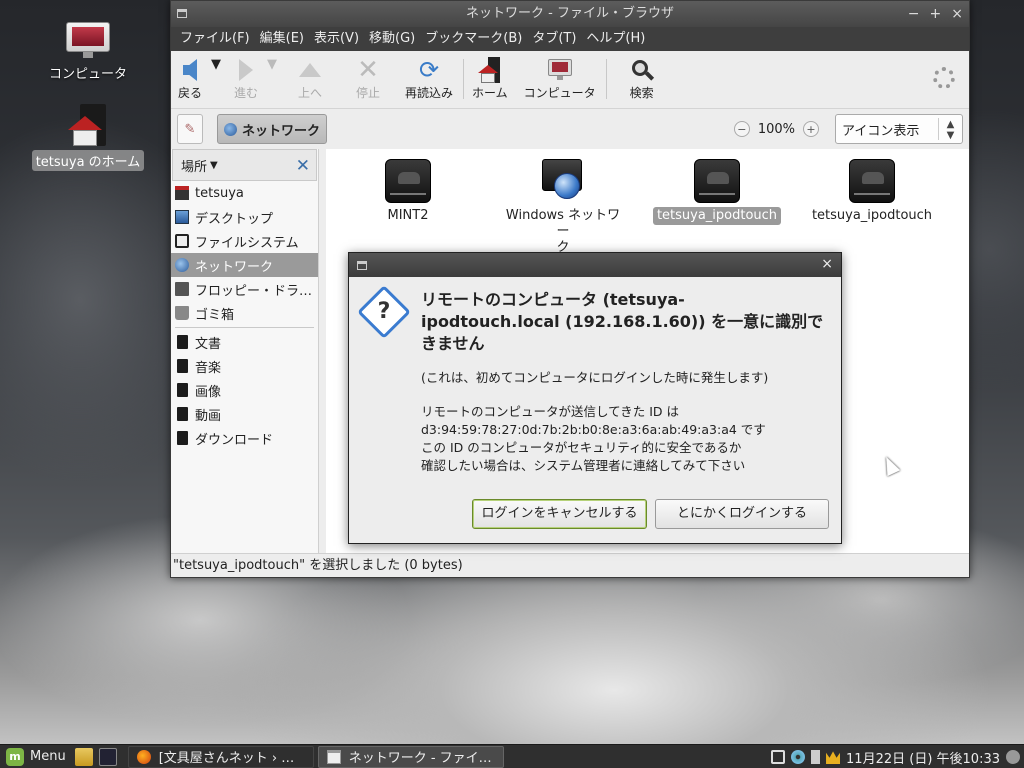 This screenshot has width=1024, height=768. Describe the element at coordinates (560, 79) in the screenshot. I see `computer-button: コンピュータ` at that location.